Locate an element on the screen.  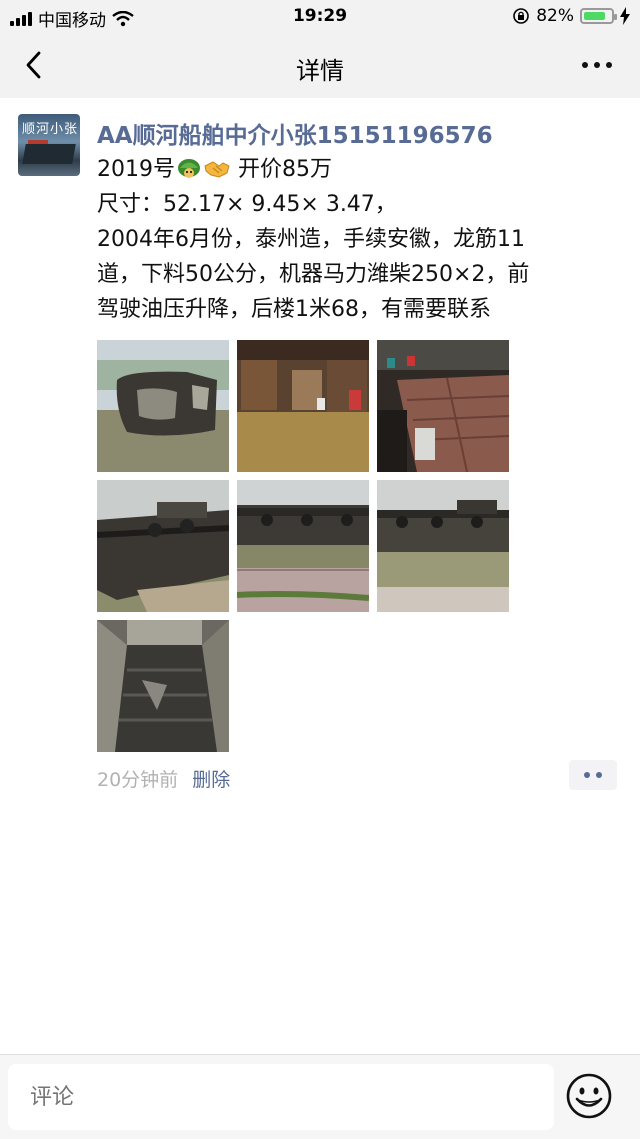
post-line-4: 道，下料50公分，机器马力潍柴250×2，前 is located at coordinates (313, 274).